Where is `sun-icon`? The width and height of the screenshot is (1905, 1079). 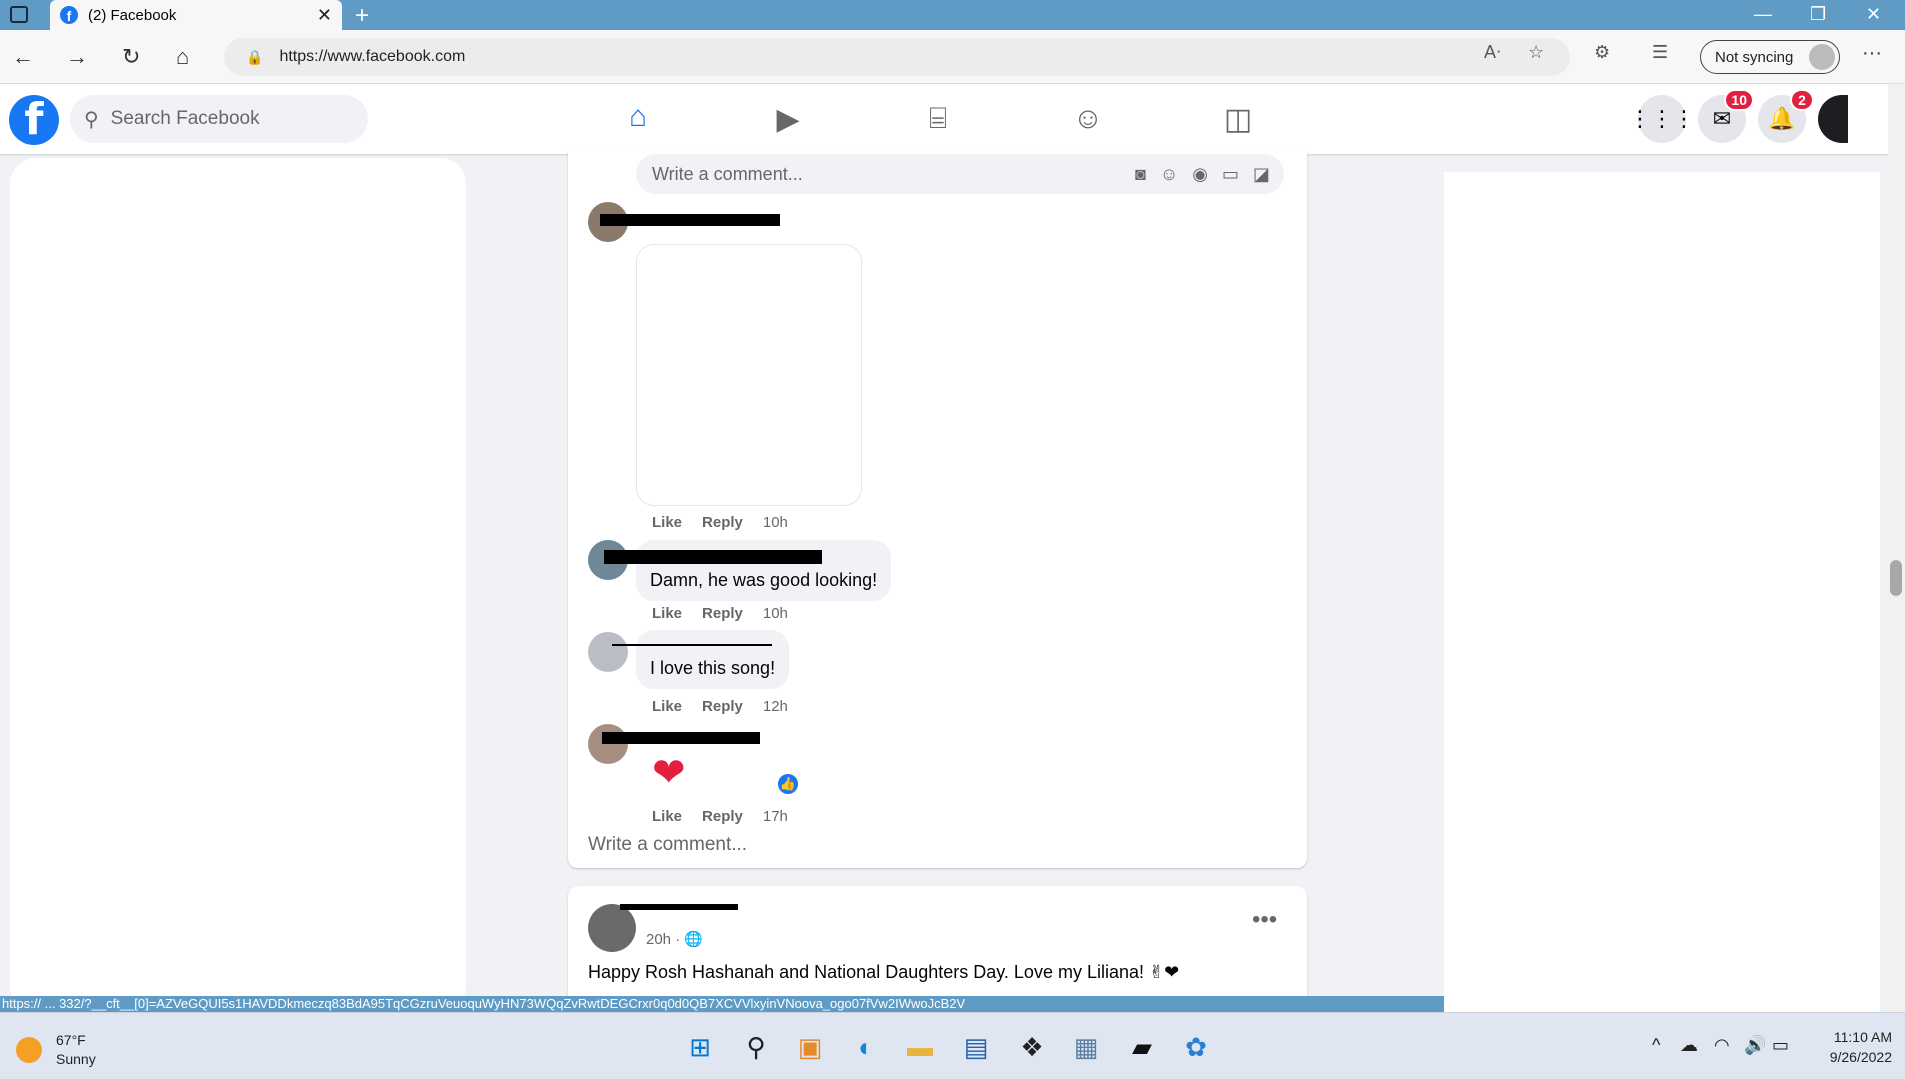 sun-icon is located at coordinates (29, 1050).